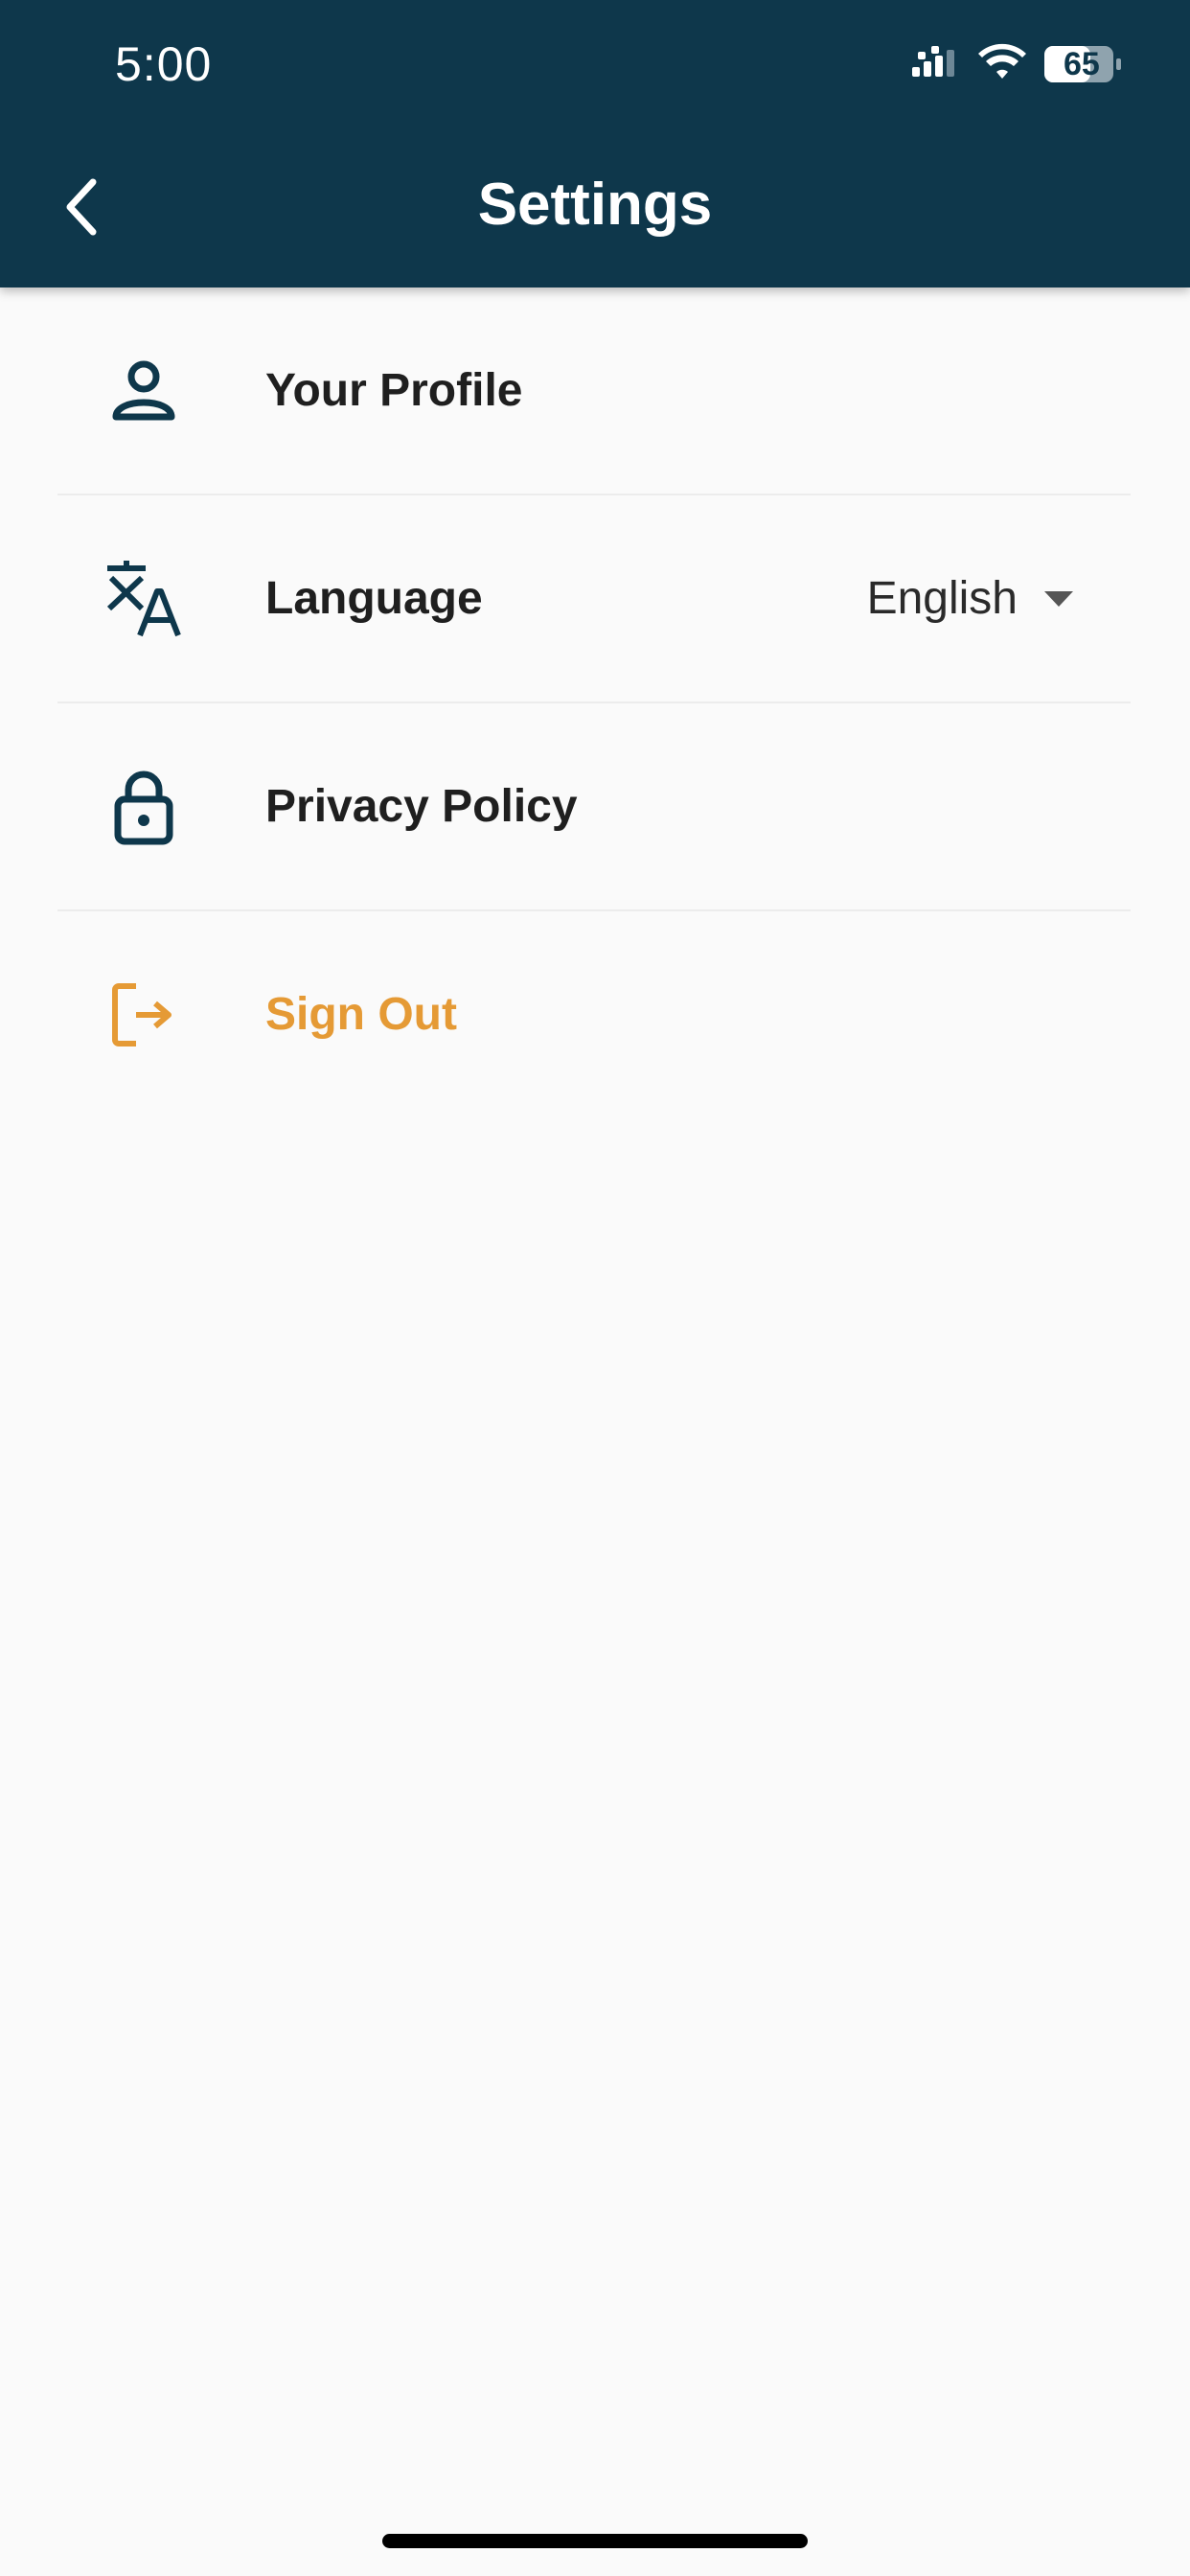  Describe the element at coordinates (594, 807) in the screenshot. I see `settings-item-privacy-policy: Privacy Policy` at that location.